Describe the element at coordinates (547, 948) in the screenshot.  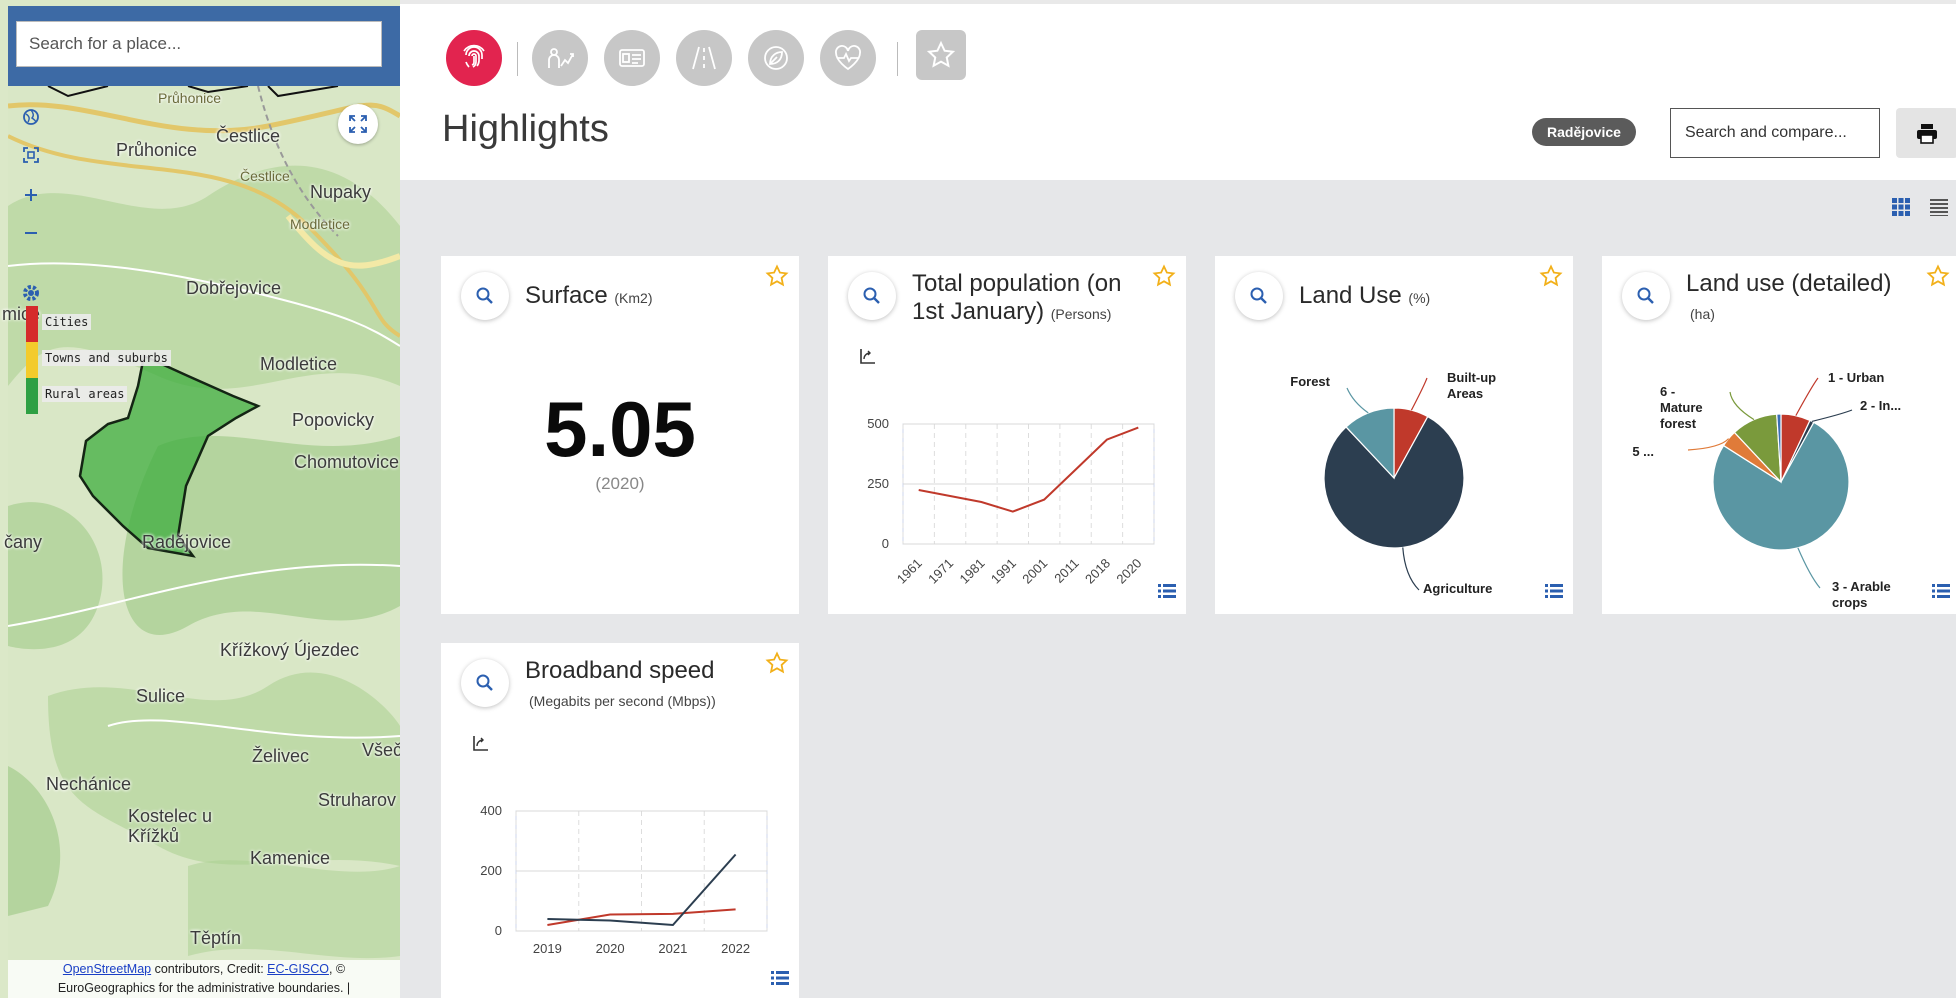
I see `x-tick-label: 2019` at that location.